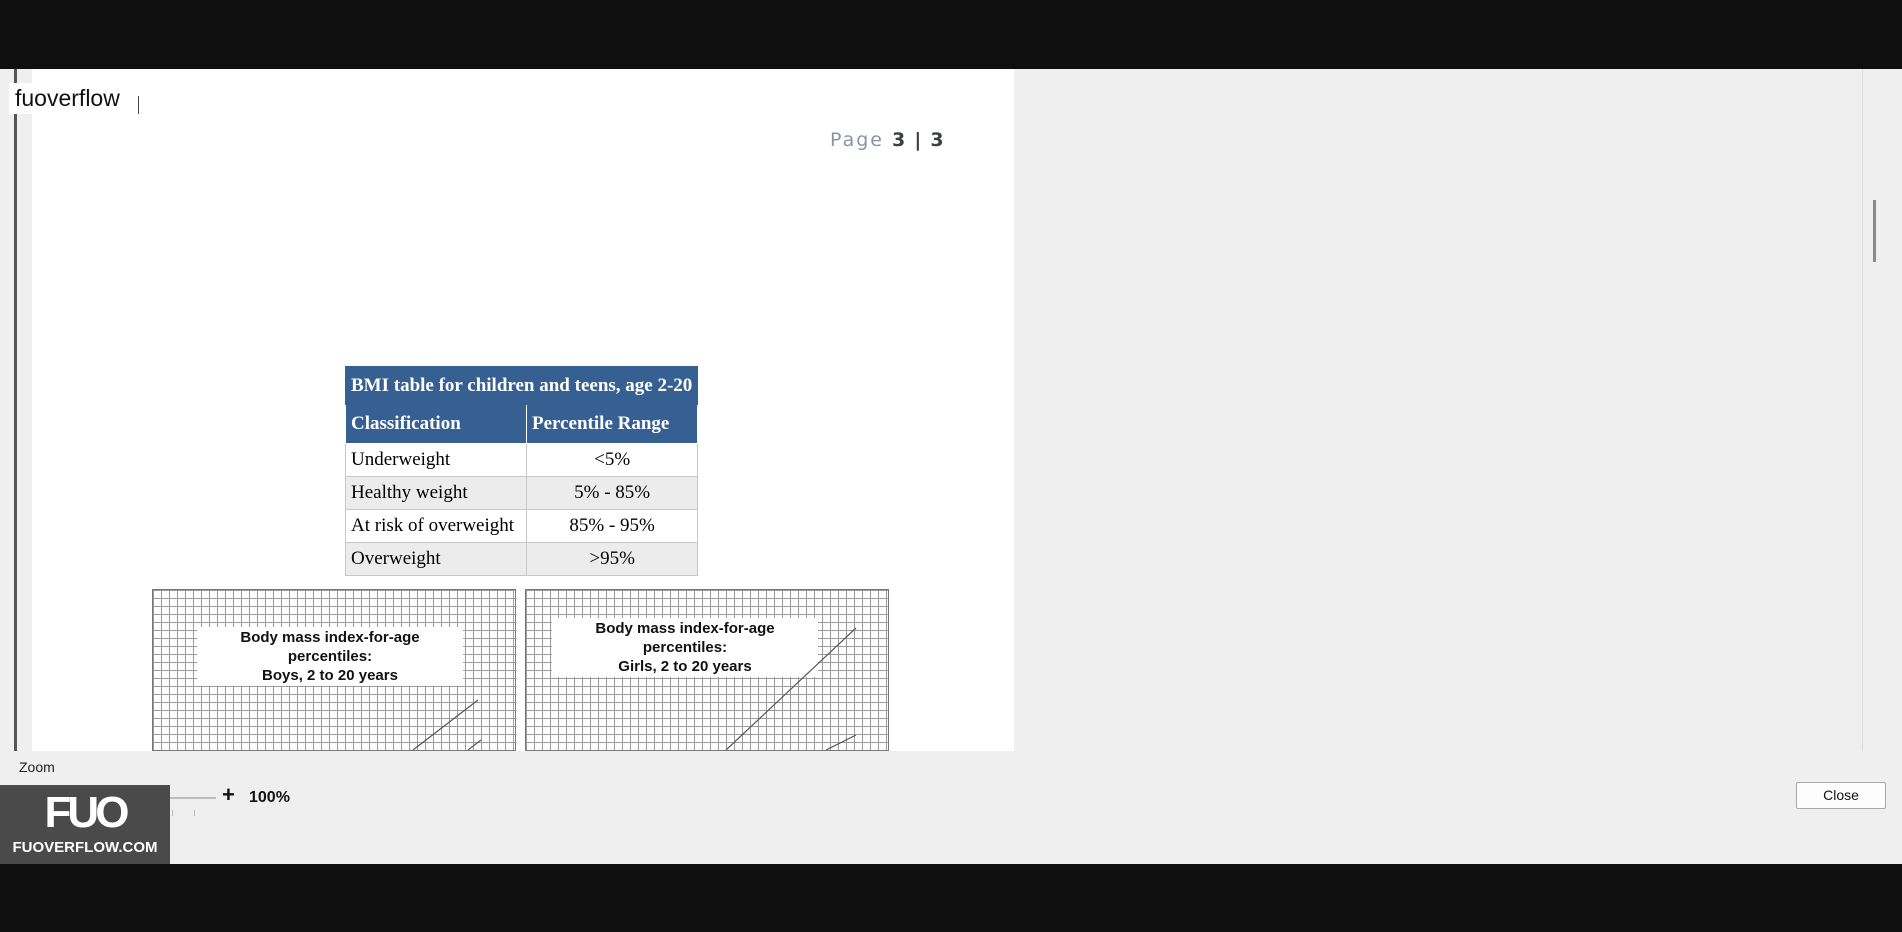 The width and height of the screenshot is (1902, 932). I want to click on zoom-in-button: +, so click(228, 795).